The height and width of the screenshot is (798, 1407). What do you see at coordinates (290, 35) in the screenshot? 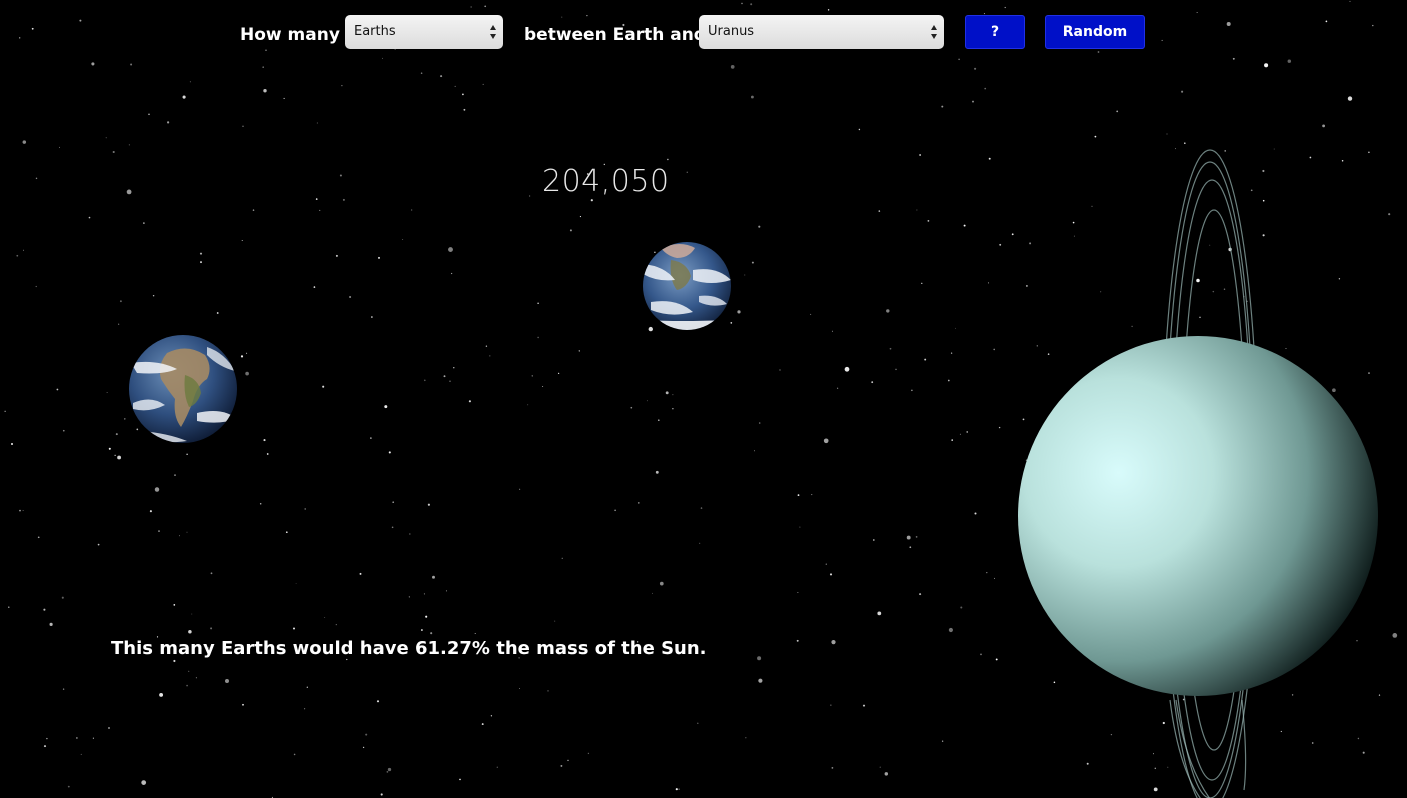
I see `how-many-label: How many` at bounding box center [290, 35].